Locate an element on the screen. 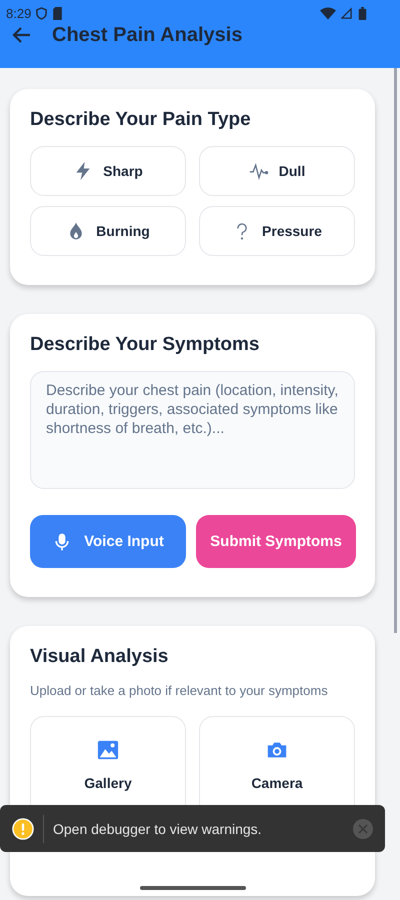 This screenshot has width=400, height=900. voice-input-button: Voice Input is located at coordinates (108, 541).